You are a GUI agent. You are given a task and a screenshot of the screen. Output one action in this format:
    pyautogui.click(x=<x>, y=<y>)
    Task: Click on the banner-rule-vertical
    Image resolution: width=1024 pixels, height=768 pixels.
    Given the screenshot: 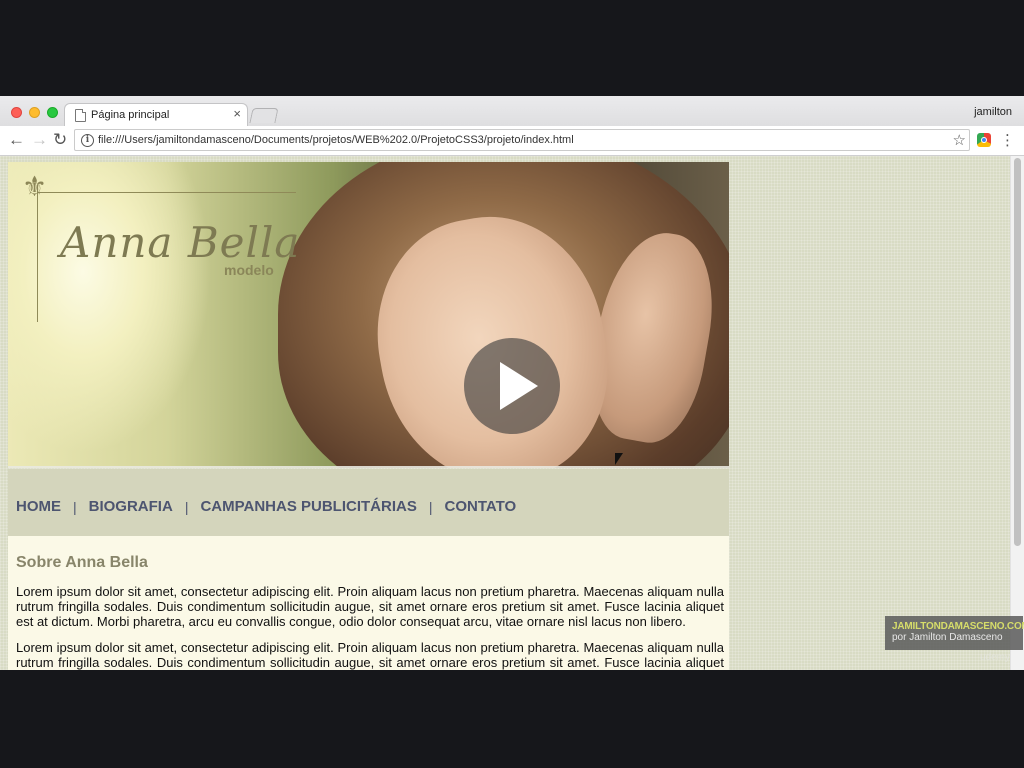 What is the action you would take?
    pyautogui.click(x=37, y=254)
    